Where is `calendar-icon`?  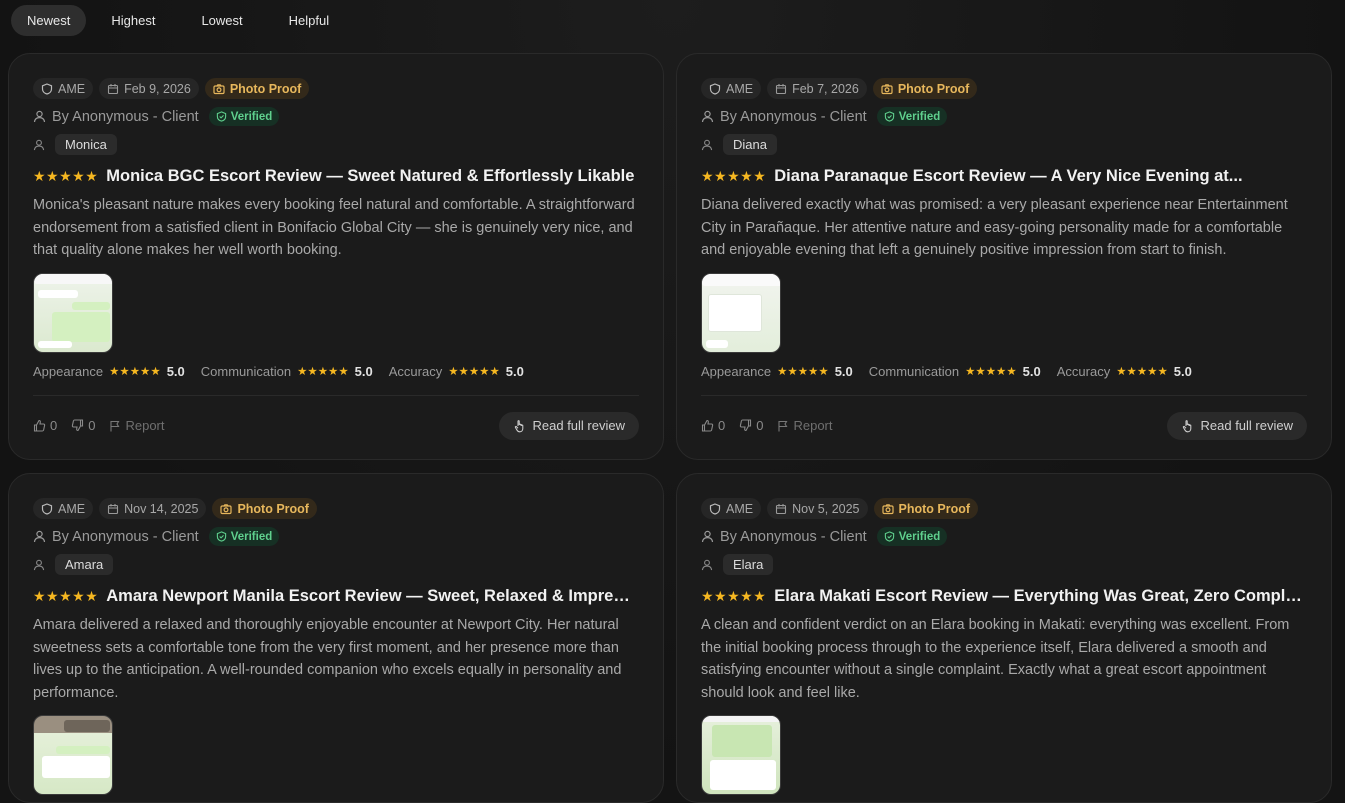
calendar-icon is located at coordinates (113, 88).